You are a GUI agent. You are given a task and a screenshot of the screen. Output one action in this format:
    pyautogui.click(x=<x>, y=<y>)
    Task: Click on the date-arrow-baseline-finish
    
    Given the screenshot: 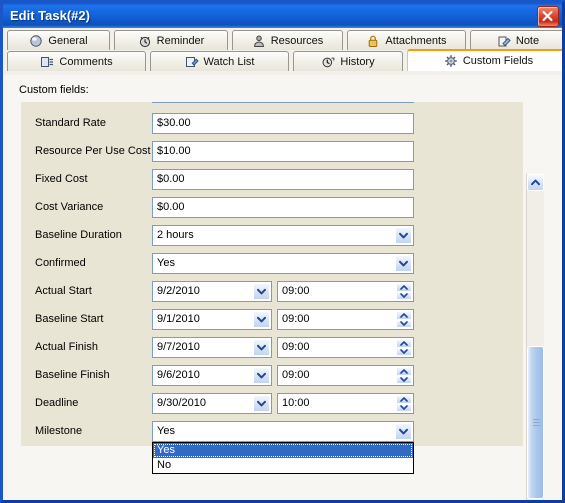 What is the action you would take?
    pyautogui.click(x=261, y=375)
    